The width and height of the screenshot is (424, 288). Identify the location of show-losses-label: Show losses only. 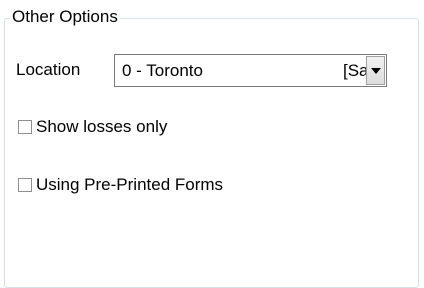
(101, 127).